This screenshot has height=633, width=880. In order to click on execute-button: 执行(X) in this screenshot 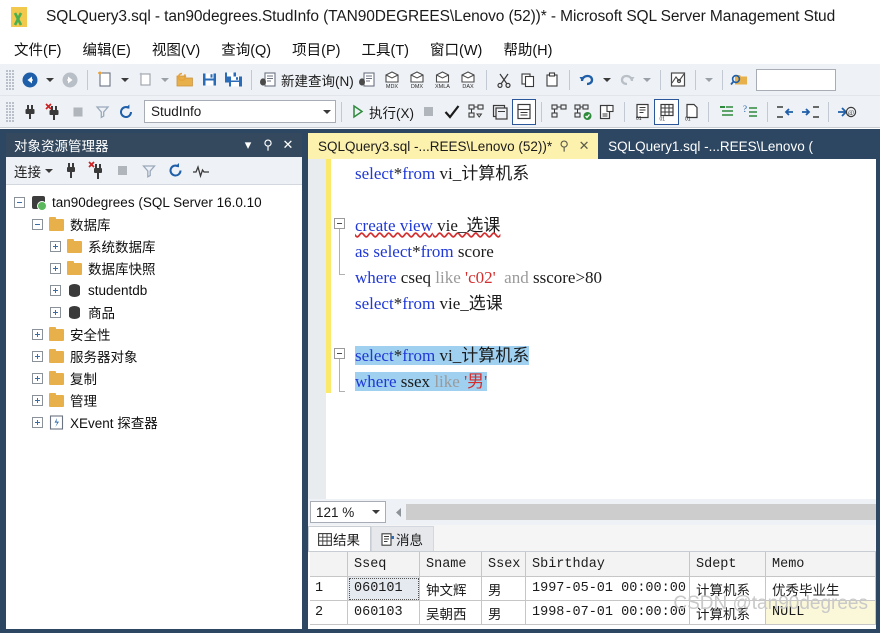, I will do `click(381, 112)`.